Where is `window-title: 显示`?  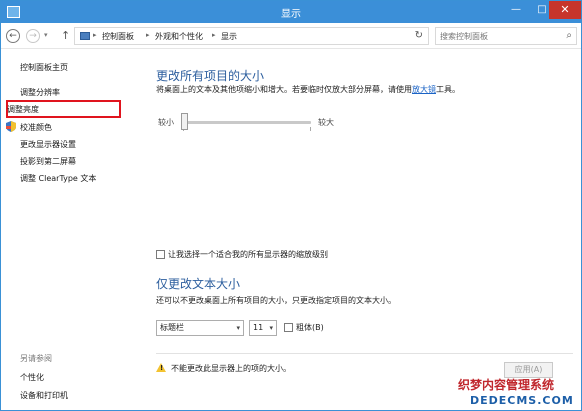
window-title: 显示 is located at coordinates (291, 14).